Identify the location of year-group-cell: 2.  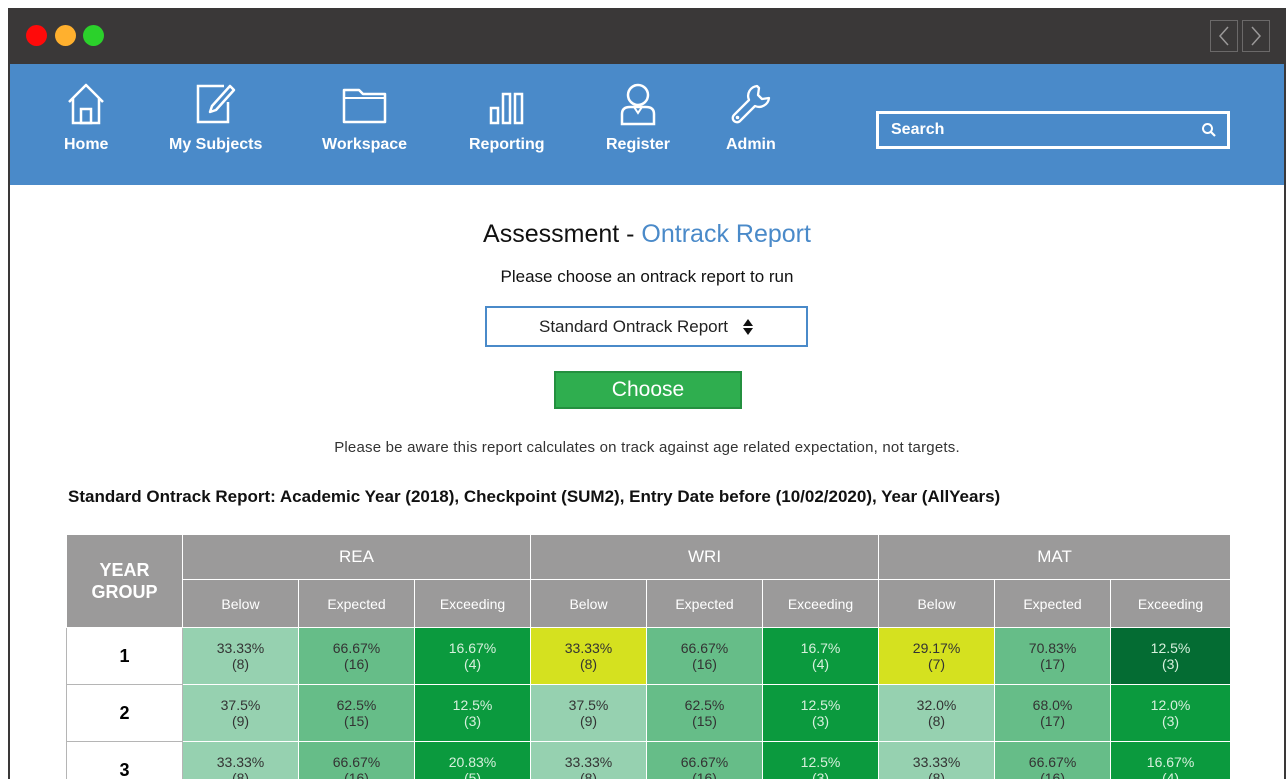
(124, 713).